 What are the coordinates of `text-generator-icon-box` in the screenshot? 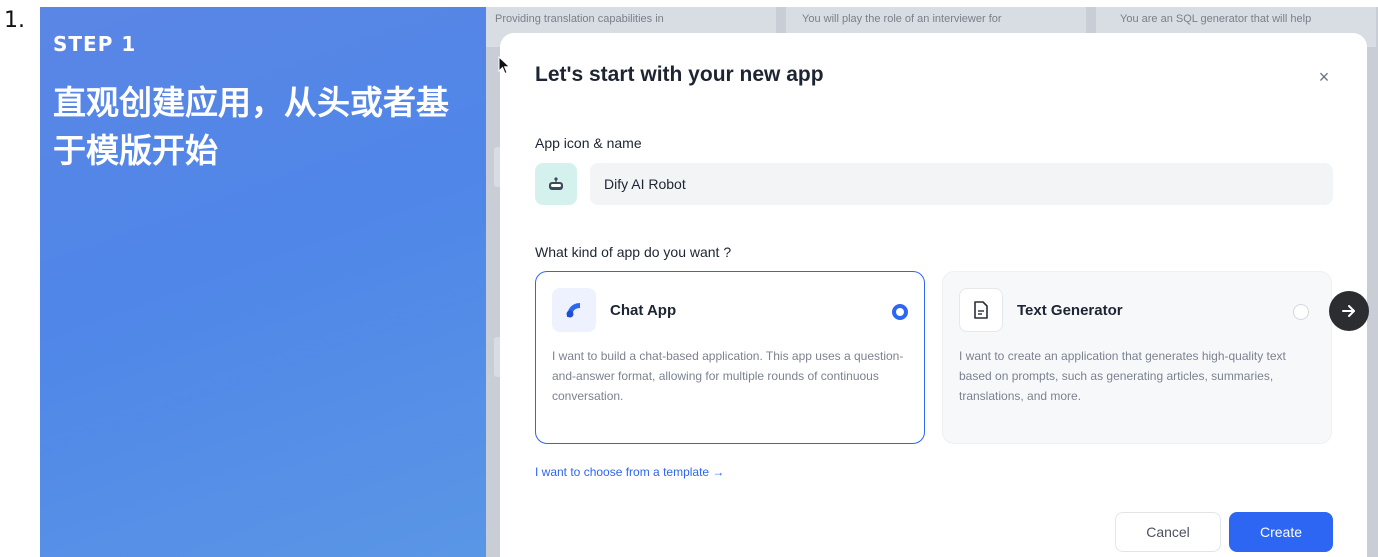 It's located at (981, 310).